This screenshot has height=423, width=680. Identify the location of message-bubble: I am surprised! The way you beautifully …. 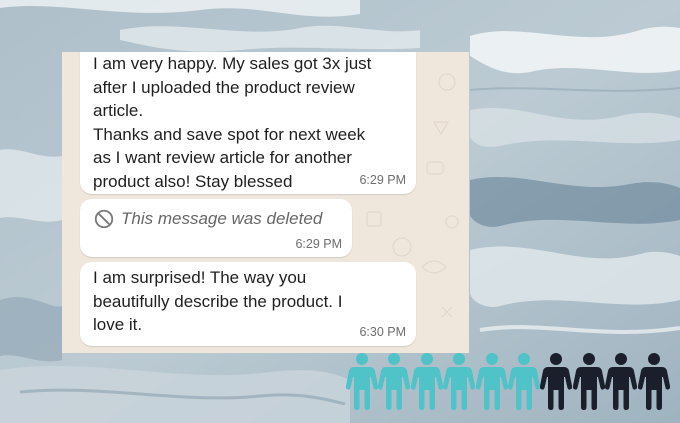
(248, 304).